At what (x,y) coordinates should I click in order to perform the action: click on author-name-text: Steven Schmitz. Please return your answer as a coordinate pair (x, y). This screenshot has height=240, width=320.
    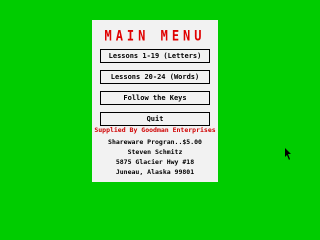
    Looking at the image, I should click on (155, 152).